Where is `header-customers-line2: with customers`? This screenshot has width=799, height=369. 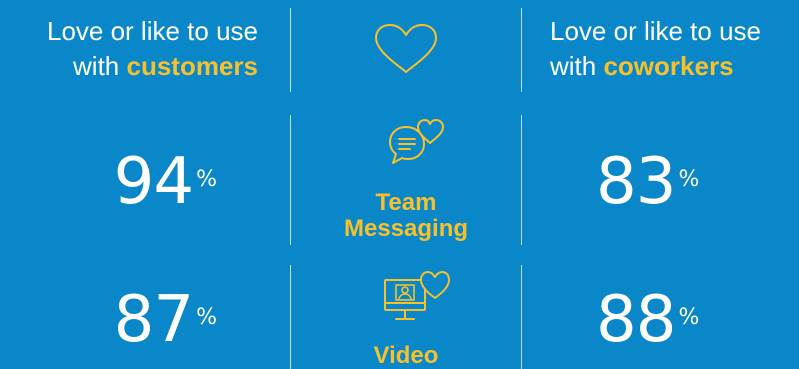 header-customers-line2: with customers is located at coordinates (152, 66).